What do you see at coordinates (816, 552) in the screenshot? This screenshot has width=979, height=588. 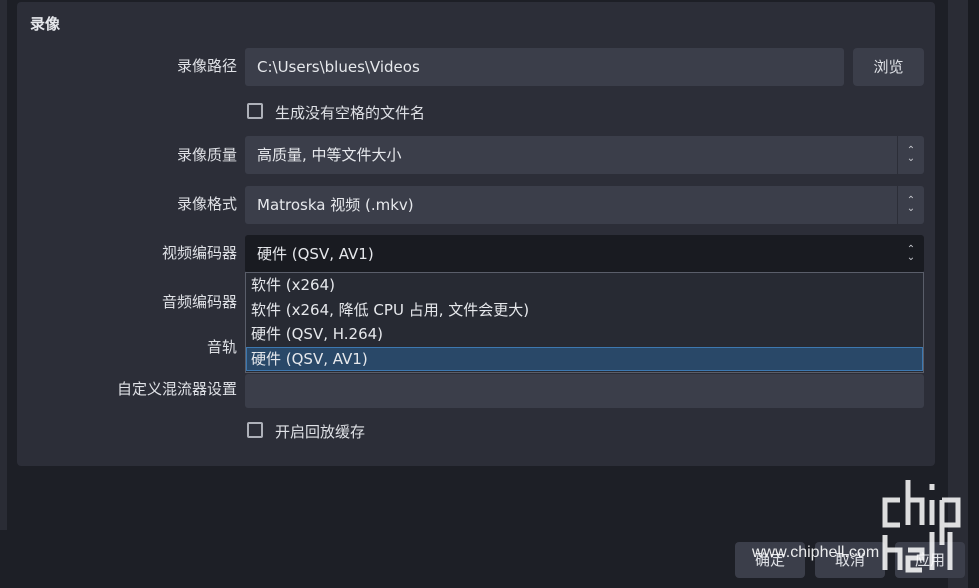 I see `watermark-url: www.chiphell.com` at bounding box center [816, 552].